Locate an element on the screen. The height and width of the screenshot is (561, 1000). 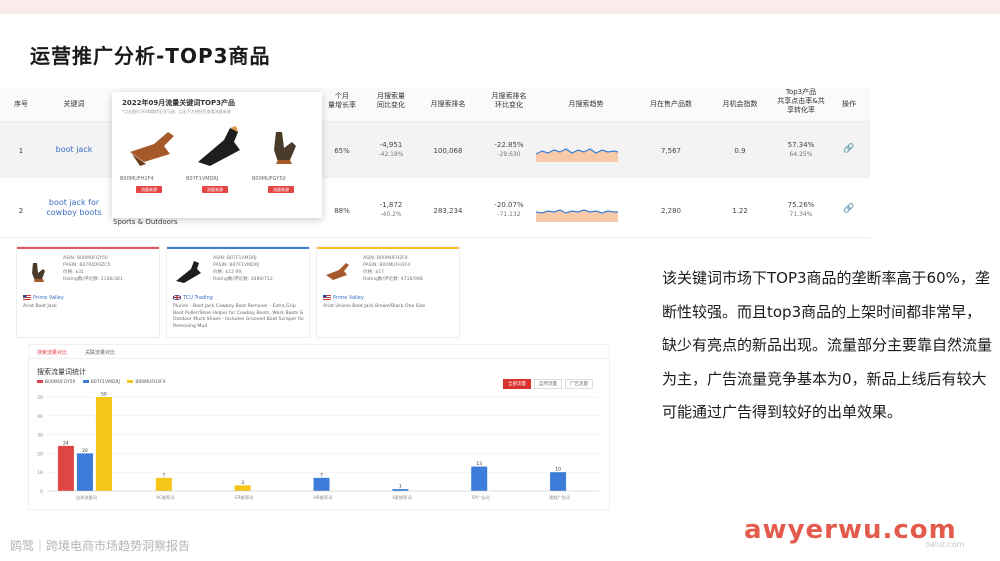
y-tick-label: 0 is located at coordinates (41, 492).